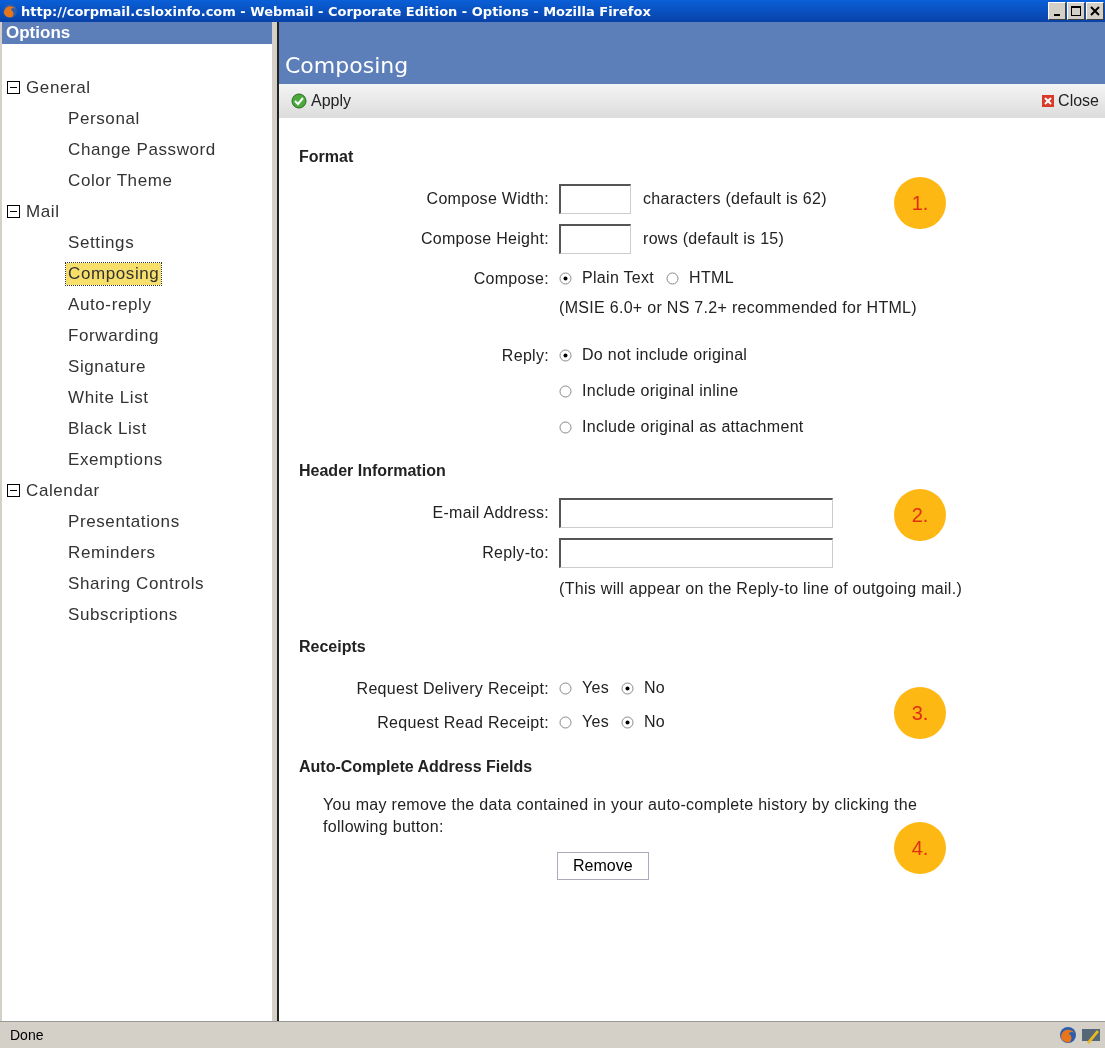 This screenshot has height=1048, width=1105. What do you see at coordinates (142, 149) in the screenshot?
I see `sidebar-item: Change Password` at bounding box center [142, 149].